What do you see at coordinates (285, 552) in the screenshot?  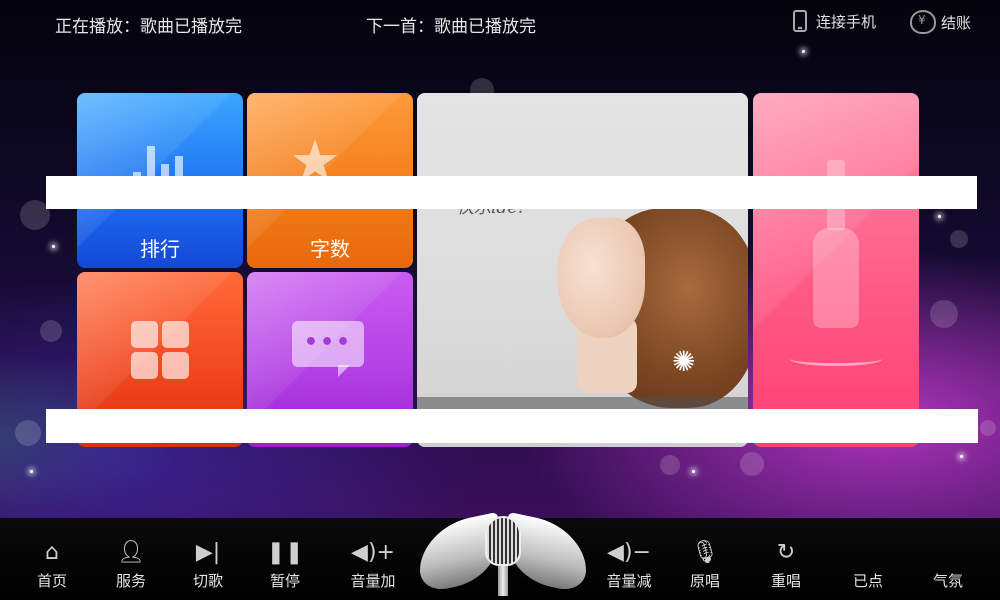 I see `pause-icon: ❚❚` at bounding box center [285, 552].